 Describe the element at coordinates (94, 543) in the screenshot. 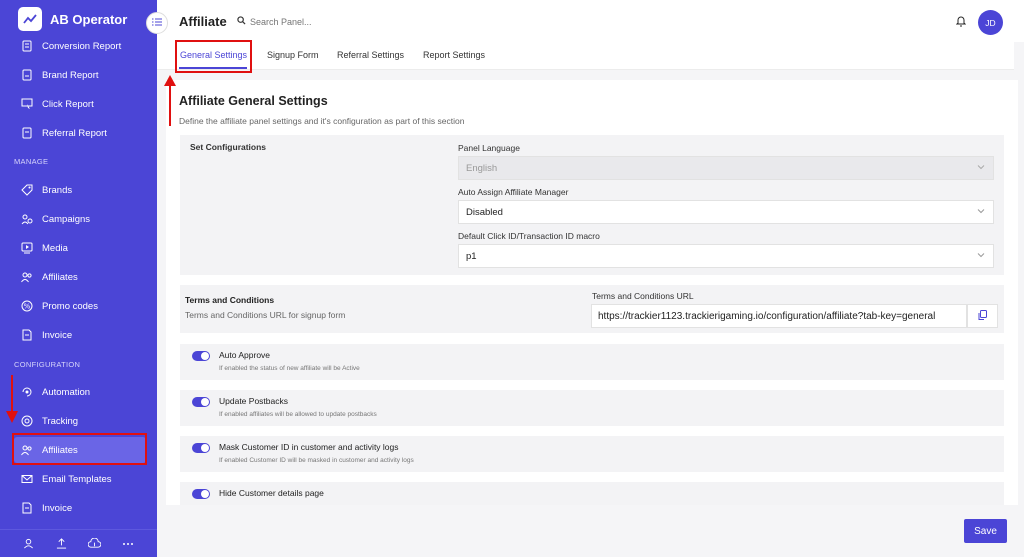

I see `cloud-upload-icon` at that location.